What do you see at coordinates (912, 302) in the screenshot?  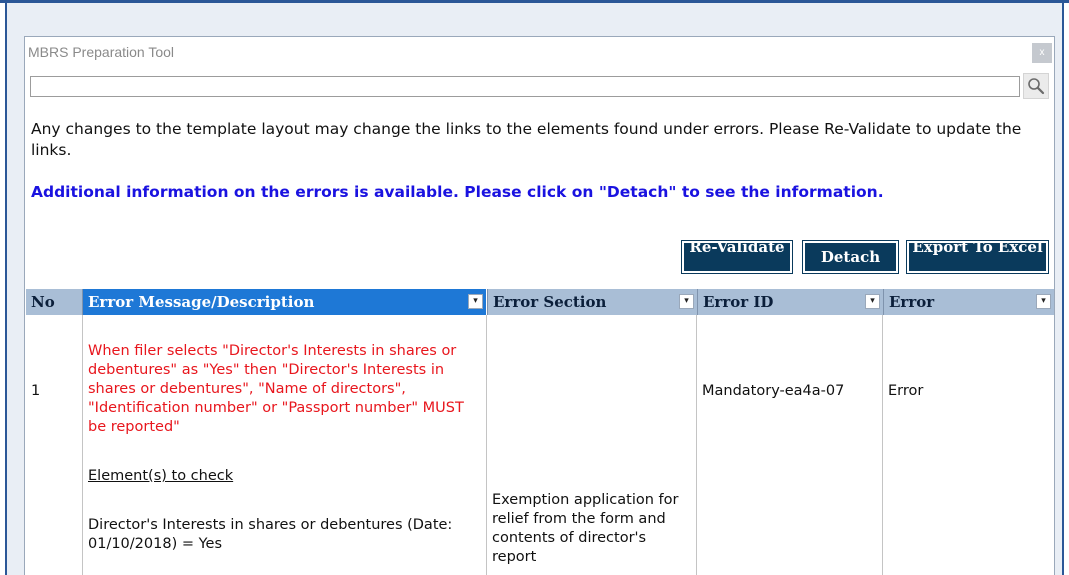 I see `column-header-error-label: Error` at bounding box center [912, 302].